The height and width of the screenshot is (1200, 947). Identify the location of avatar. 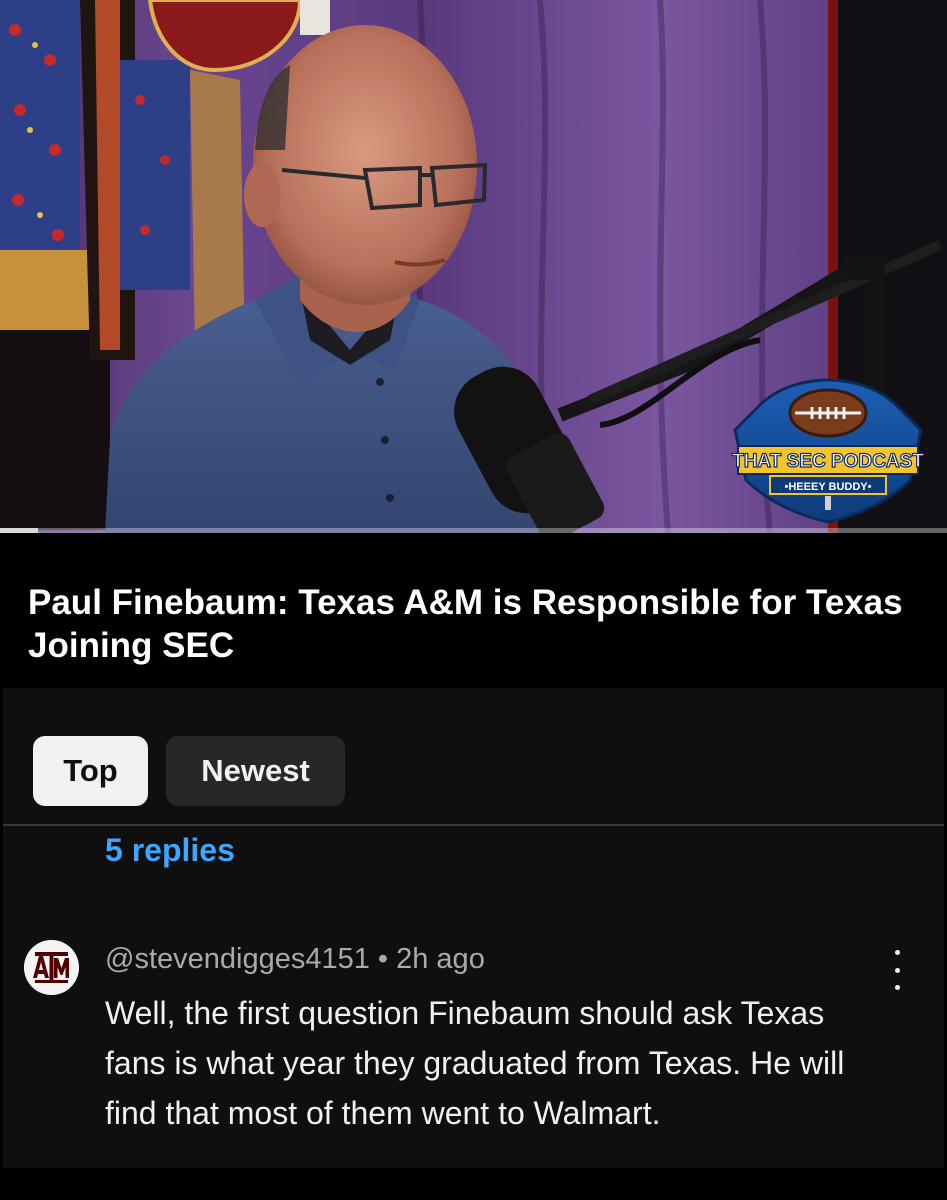
(51, 967).